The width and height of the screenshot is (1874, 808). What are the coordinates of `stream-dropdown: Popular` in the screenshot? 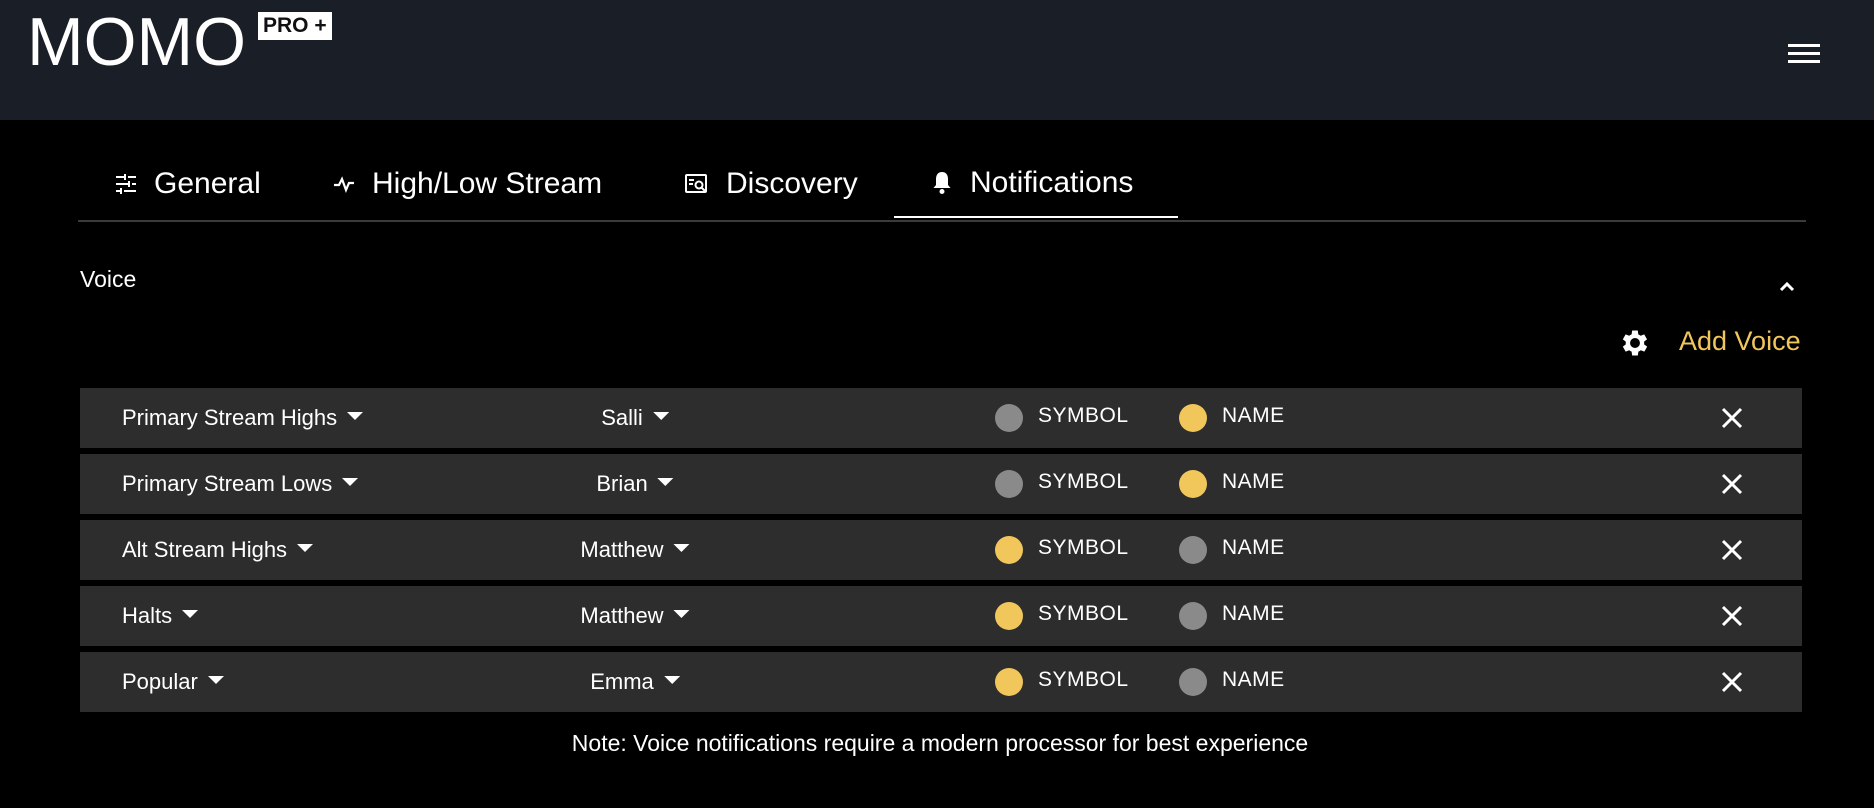 It's located at (173, 682).